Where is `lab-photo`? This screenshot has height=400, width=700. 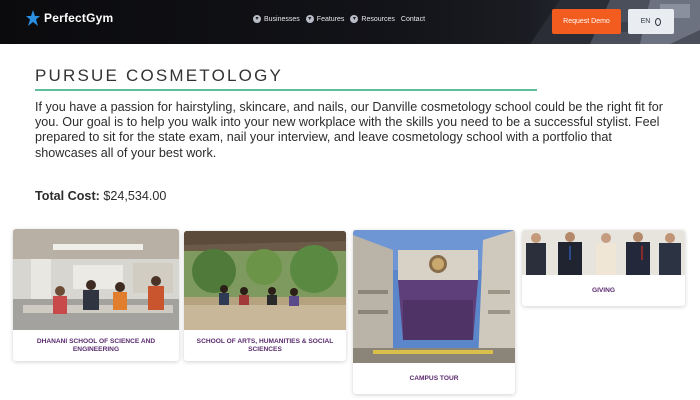
lab-photo is located at coordinates (96, 279).